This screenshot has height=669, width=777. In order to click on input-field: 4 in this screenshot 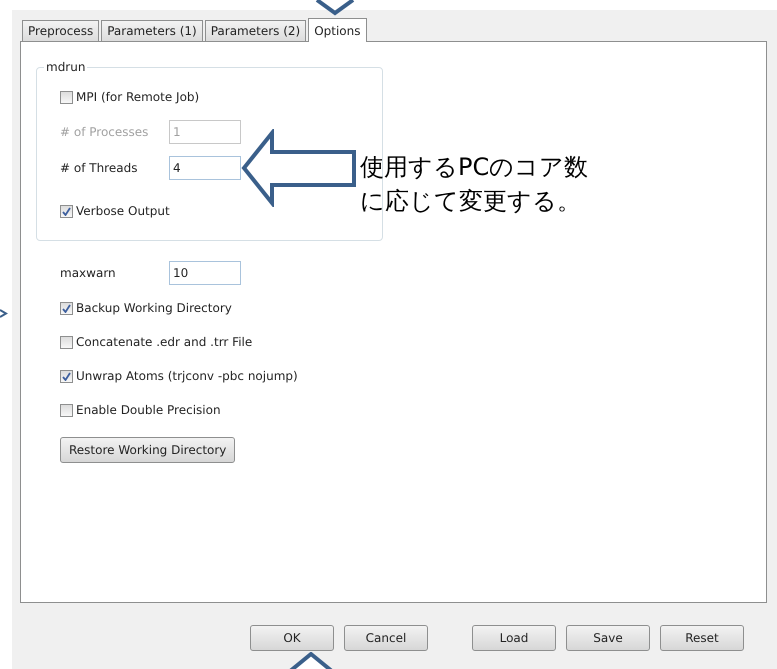, I will do `click(205, 168)`.